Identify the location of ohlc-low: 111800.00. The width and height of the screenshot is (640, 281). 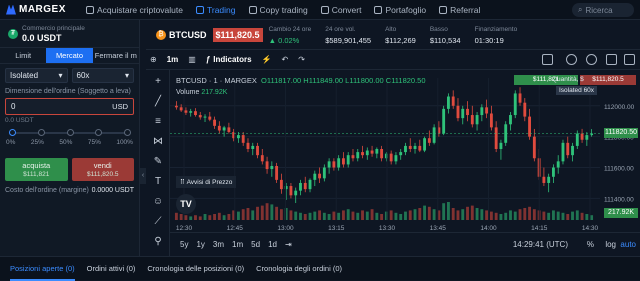
(366, 80).